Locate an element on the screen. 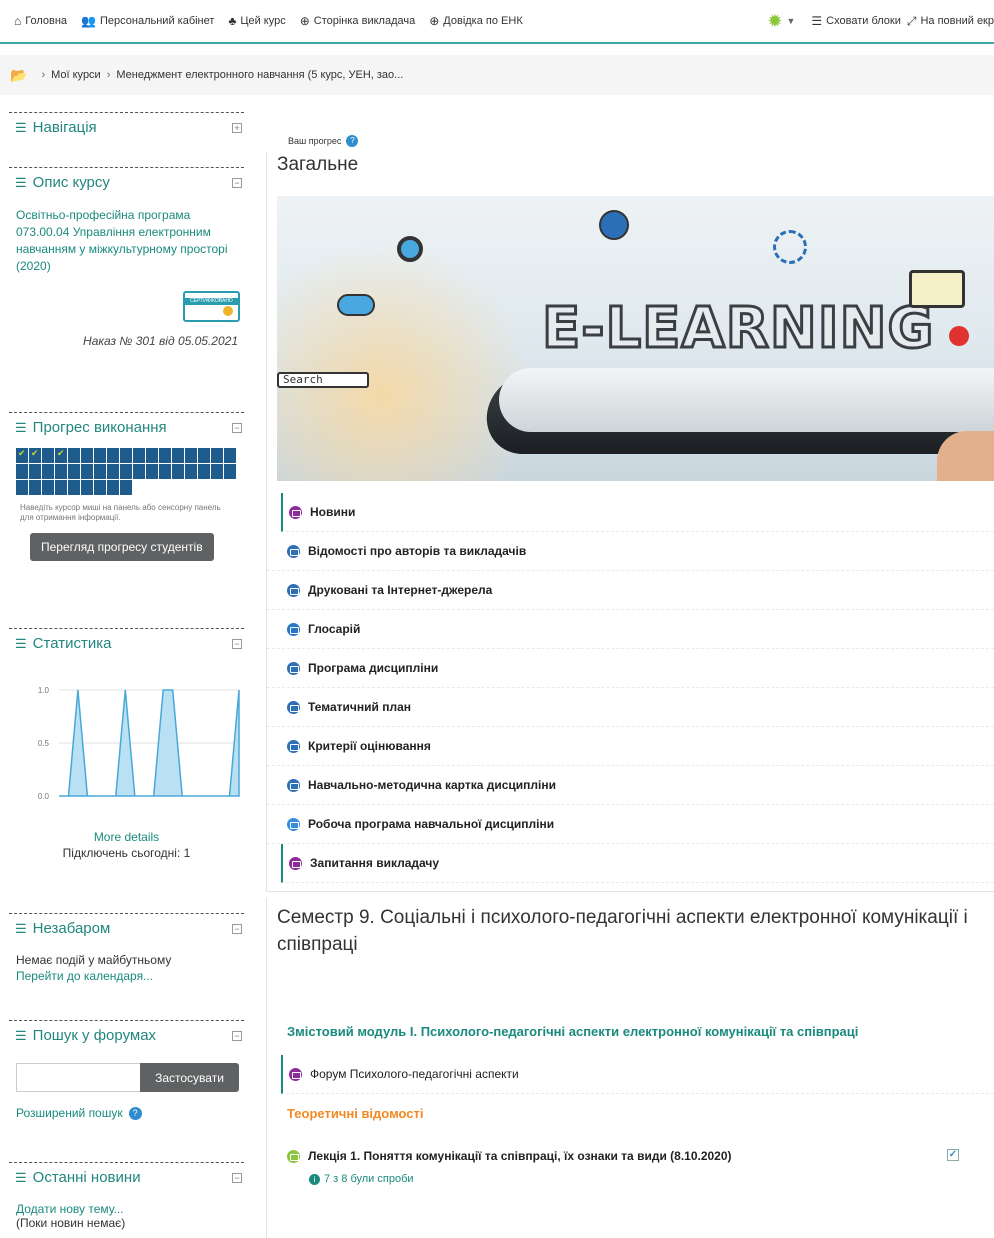  forum-search-title: Пошук у форумах is located at coordinates (94, 1035).